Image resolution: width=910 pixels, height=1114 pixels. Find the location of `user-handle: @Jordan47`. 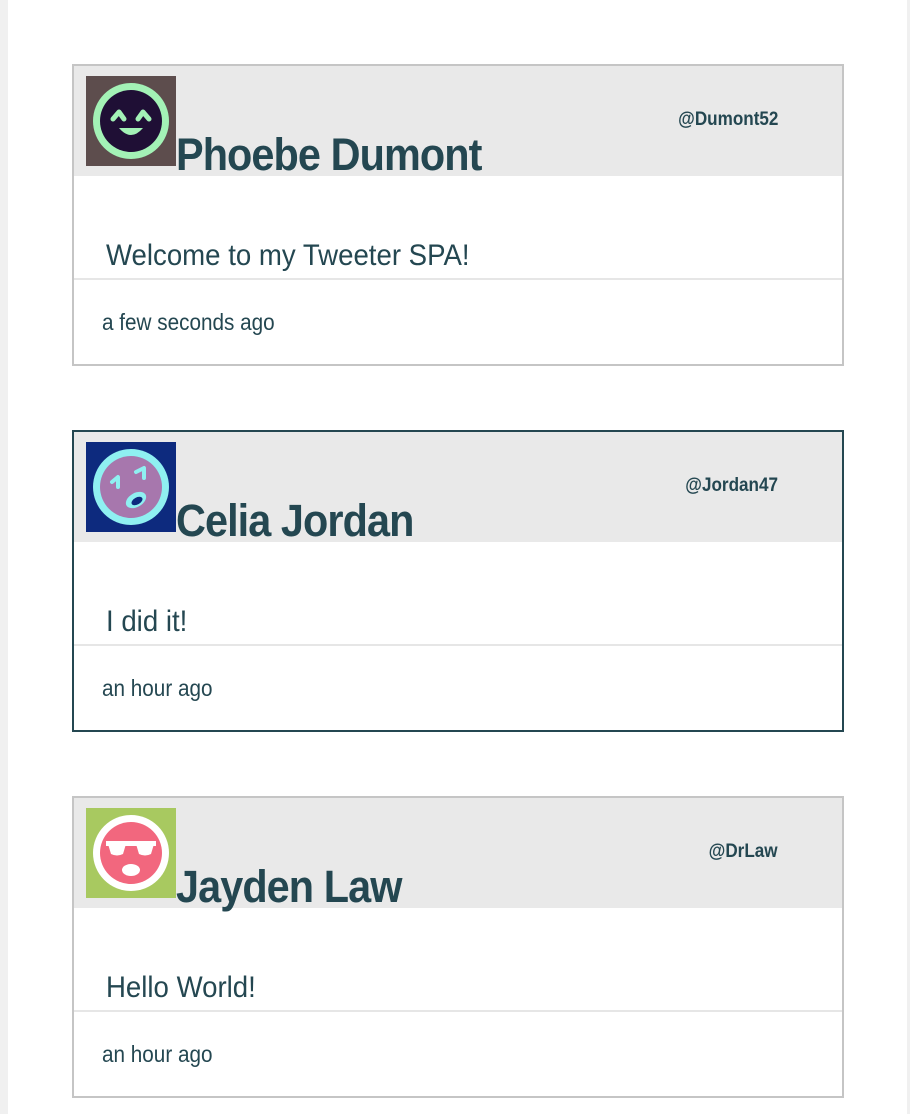

user-handle: @Jordan47 is located at coordinates (731, 485).